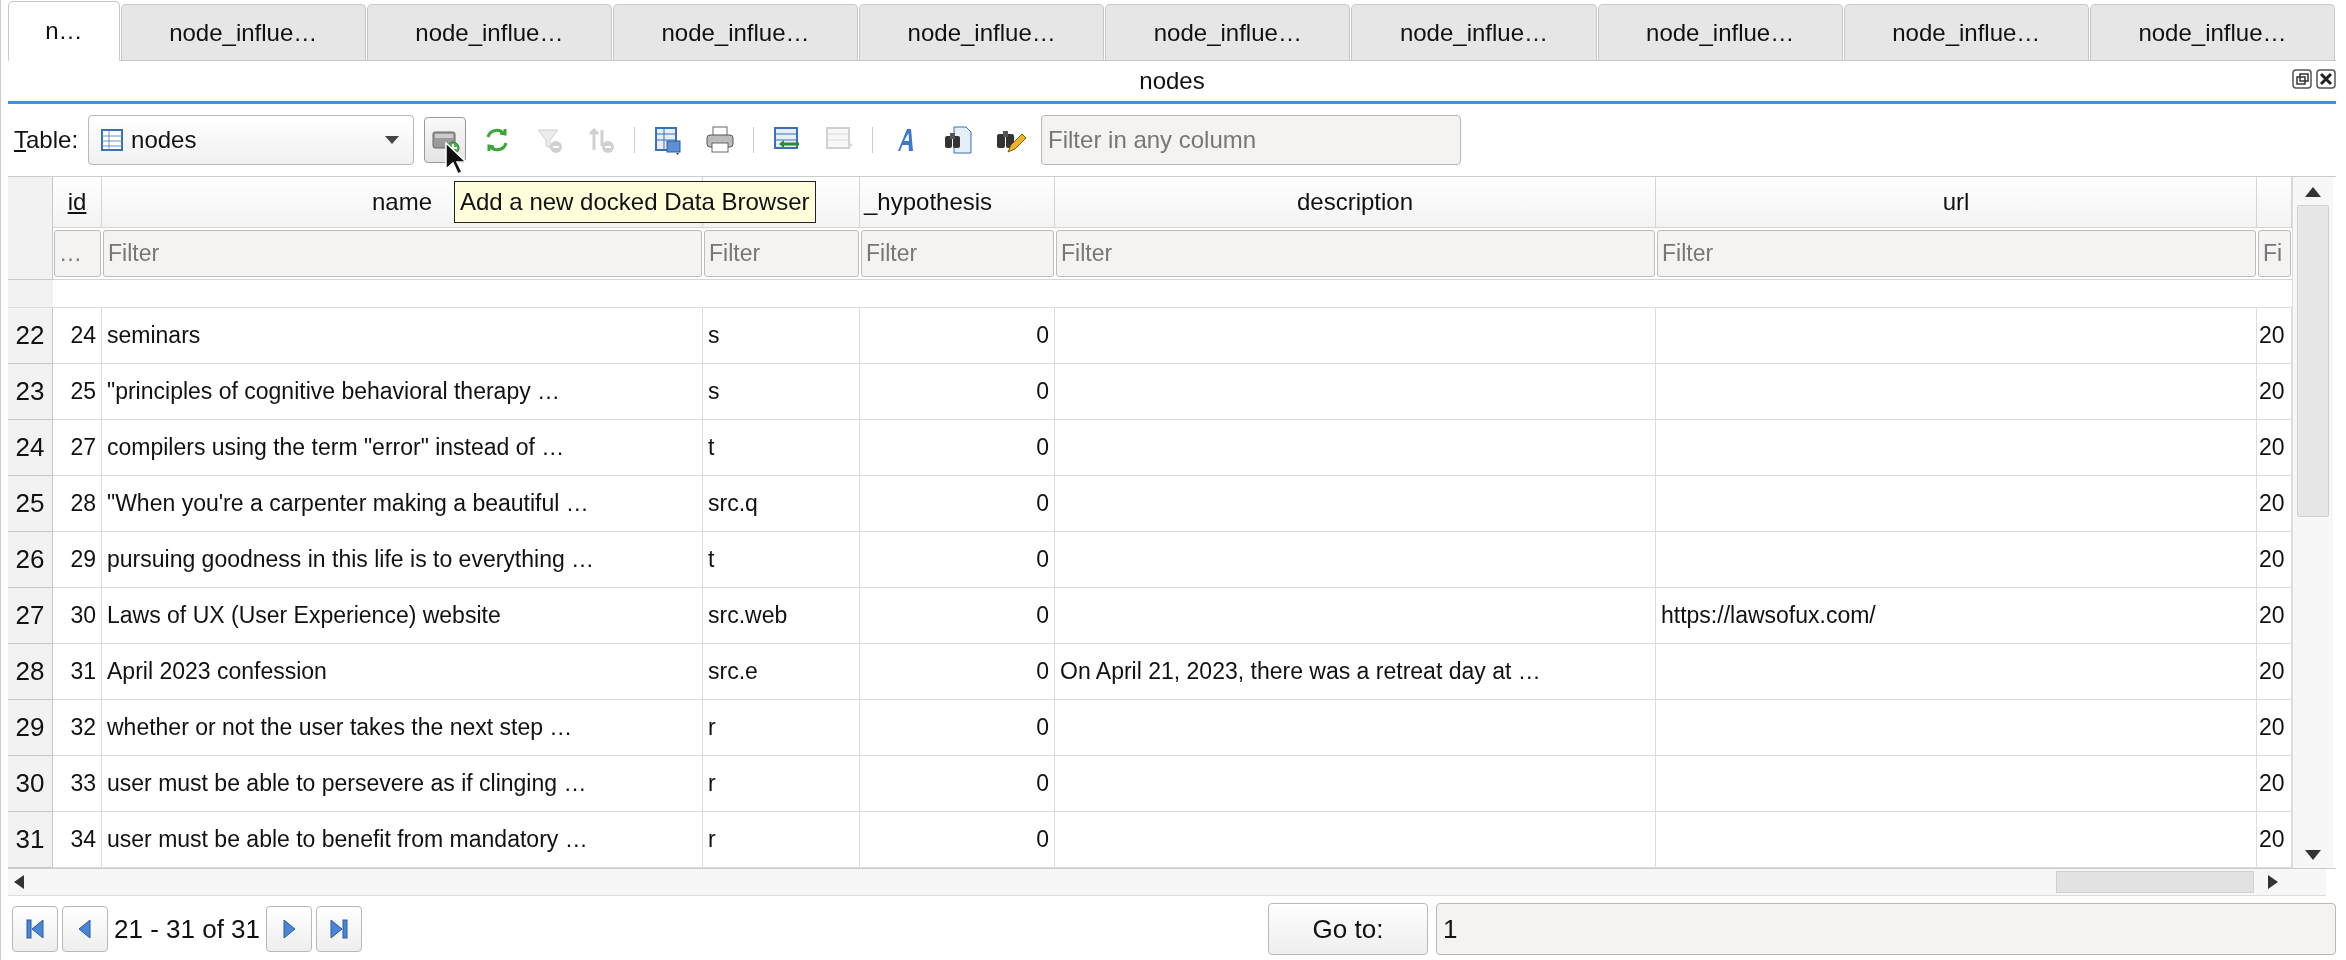 The image size is (2346, 960). What do you see at coordinates (77, 616) in the screenshot?
I see `table-cell: 30` at bounding box center [77, 616].